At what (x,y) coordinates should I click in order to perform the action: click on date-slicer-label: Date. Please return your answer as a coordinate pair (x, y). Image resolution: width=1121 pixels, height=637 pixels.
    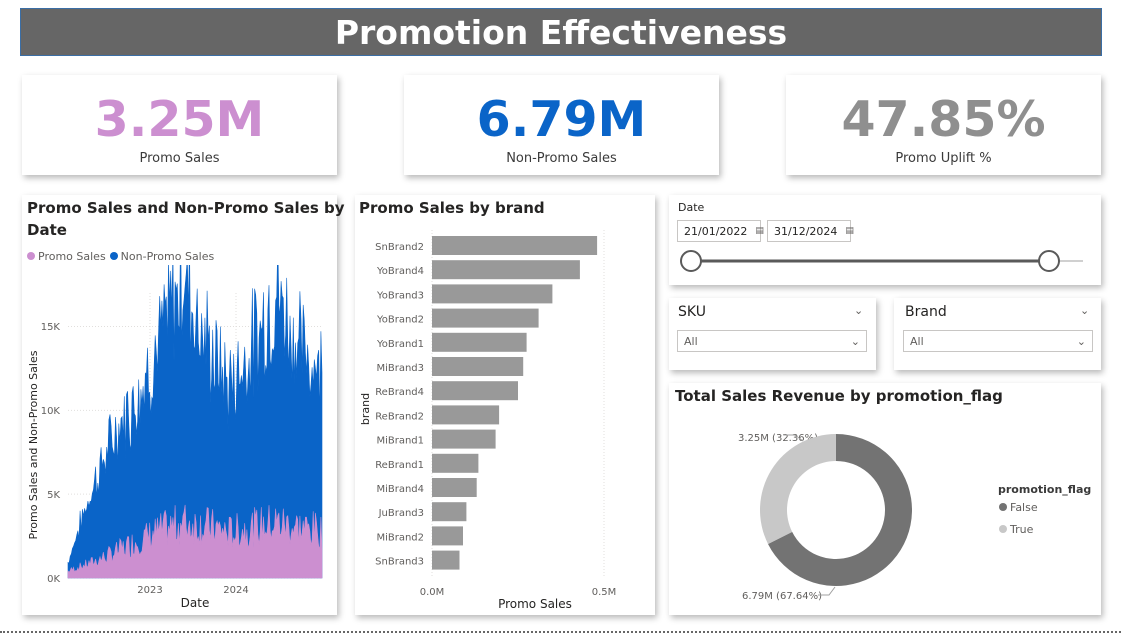
    Looking at the image, I should click on (691, 207).